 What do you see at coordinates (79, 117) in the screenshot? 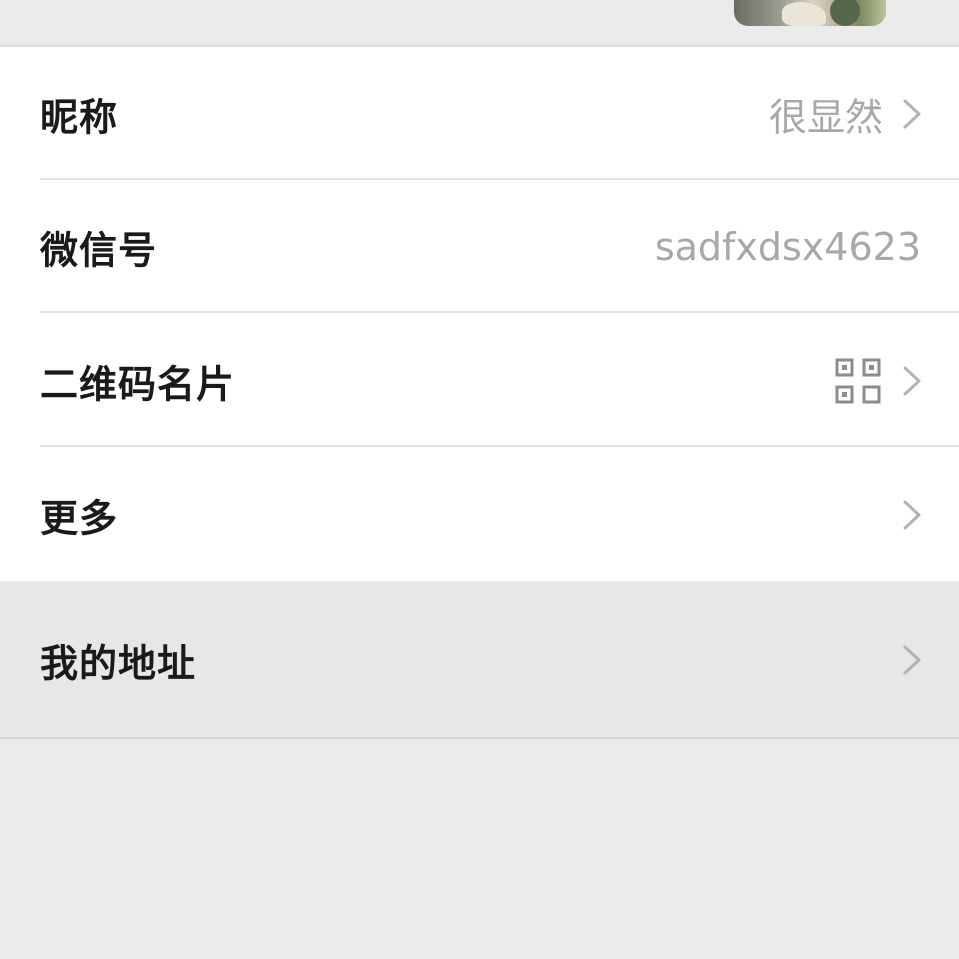
I see `nickname-label: 昵称` at bounding box center [79, 117].